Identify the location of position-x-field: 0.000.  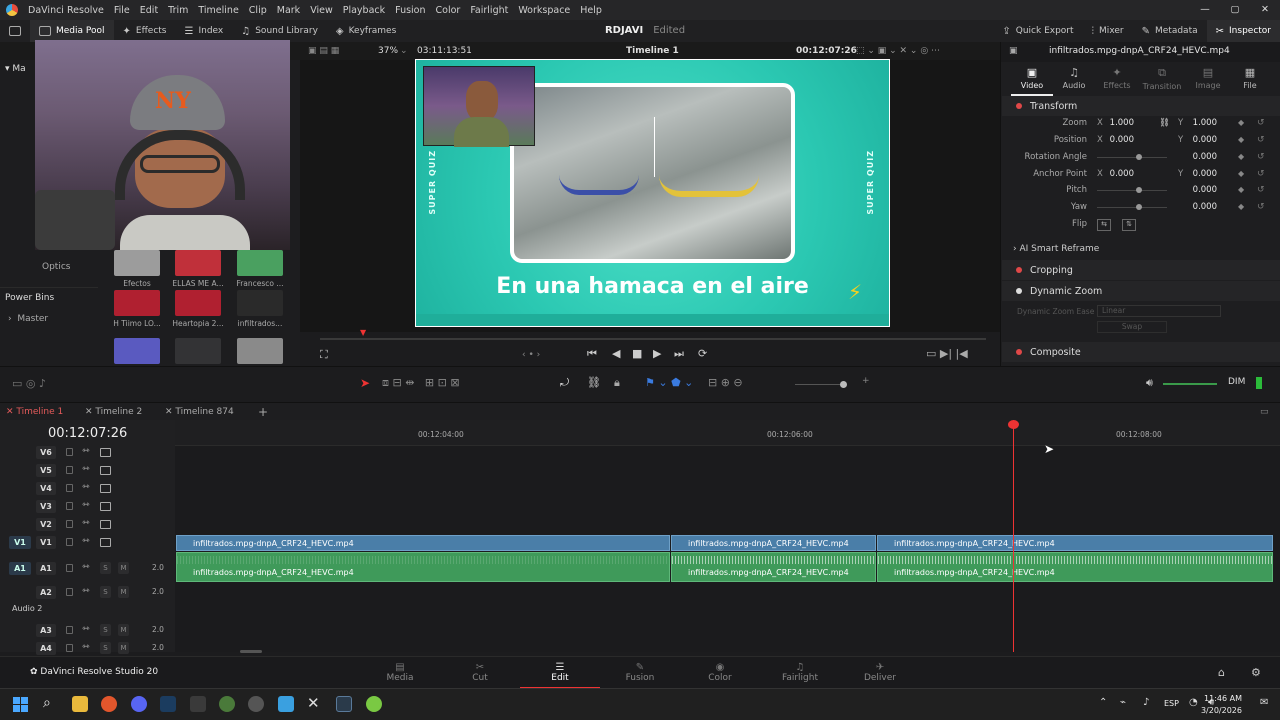
(1114, 140).